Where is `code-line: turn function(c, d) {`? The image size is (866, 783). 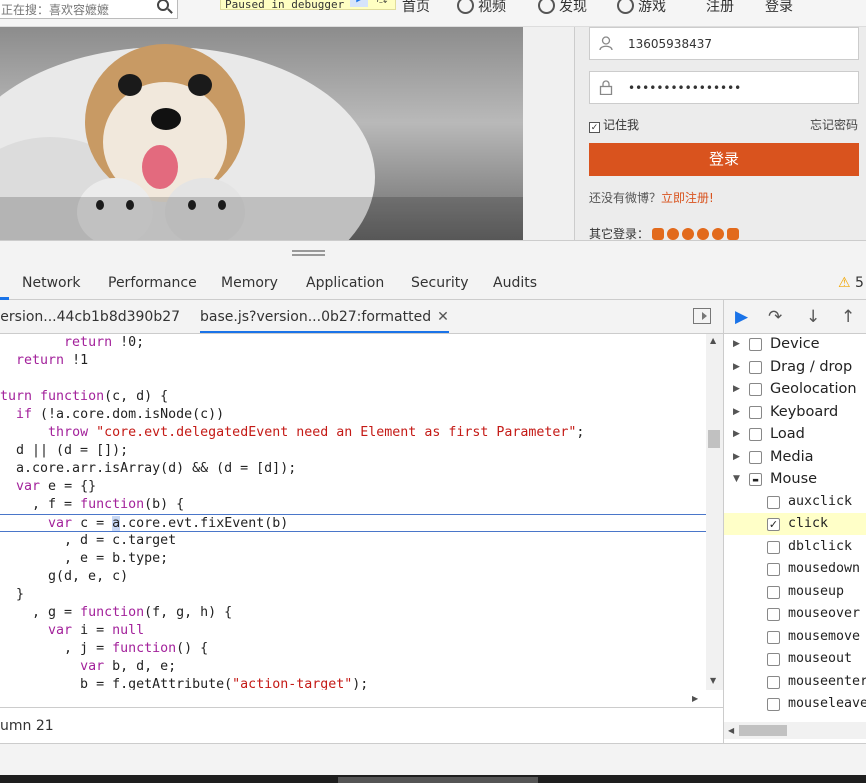
code-line: turn function(c, d) { is located at coordinates (353, 397).